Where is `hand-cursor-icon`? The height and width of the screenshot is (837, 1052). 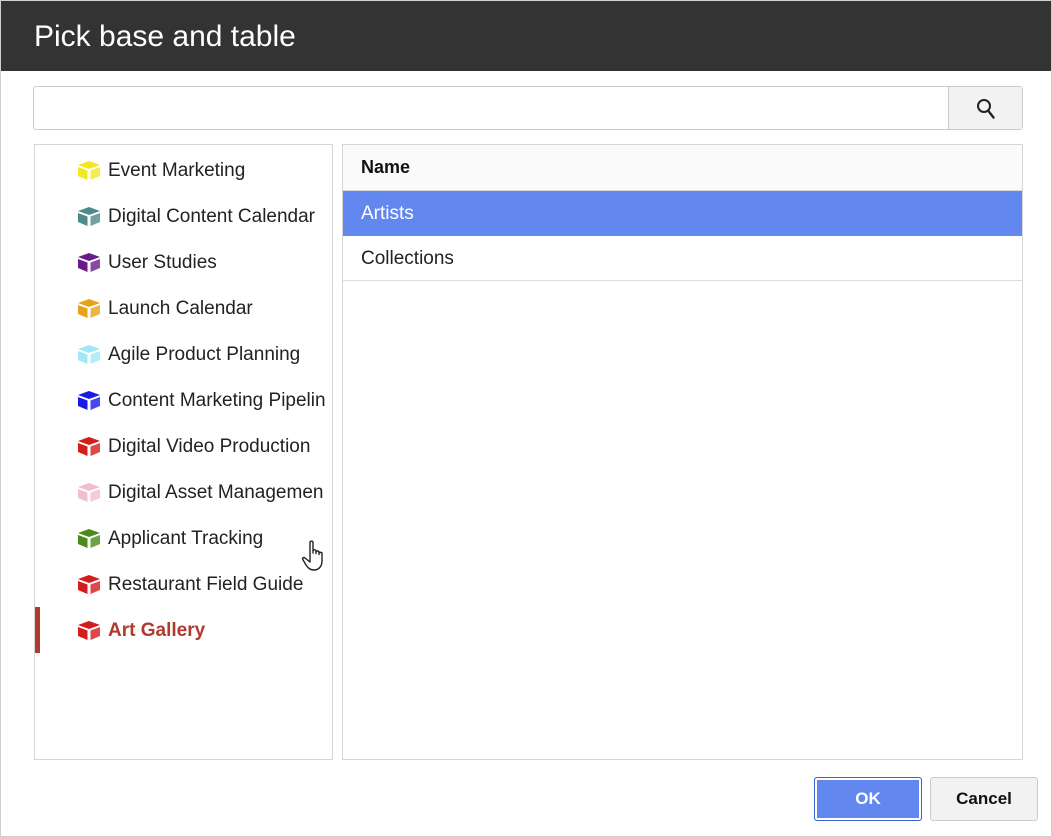
hand-cursor-icon is located at coordinates (312, 555).